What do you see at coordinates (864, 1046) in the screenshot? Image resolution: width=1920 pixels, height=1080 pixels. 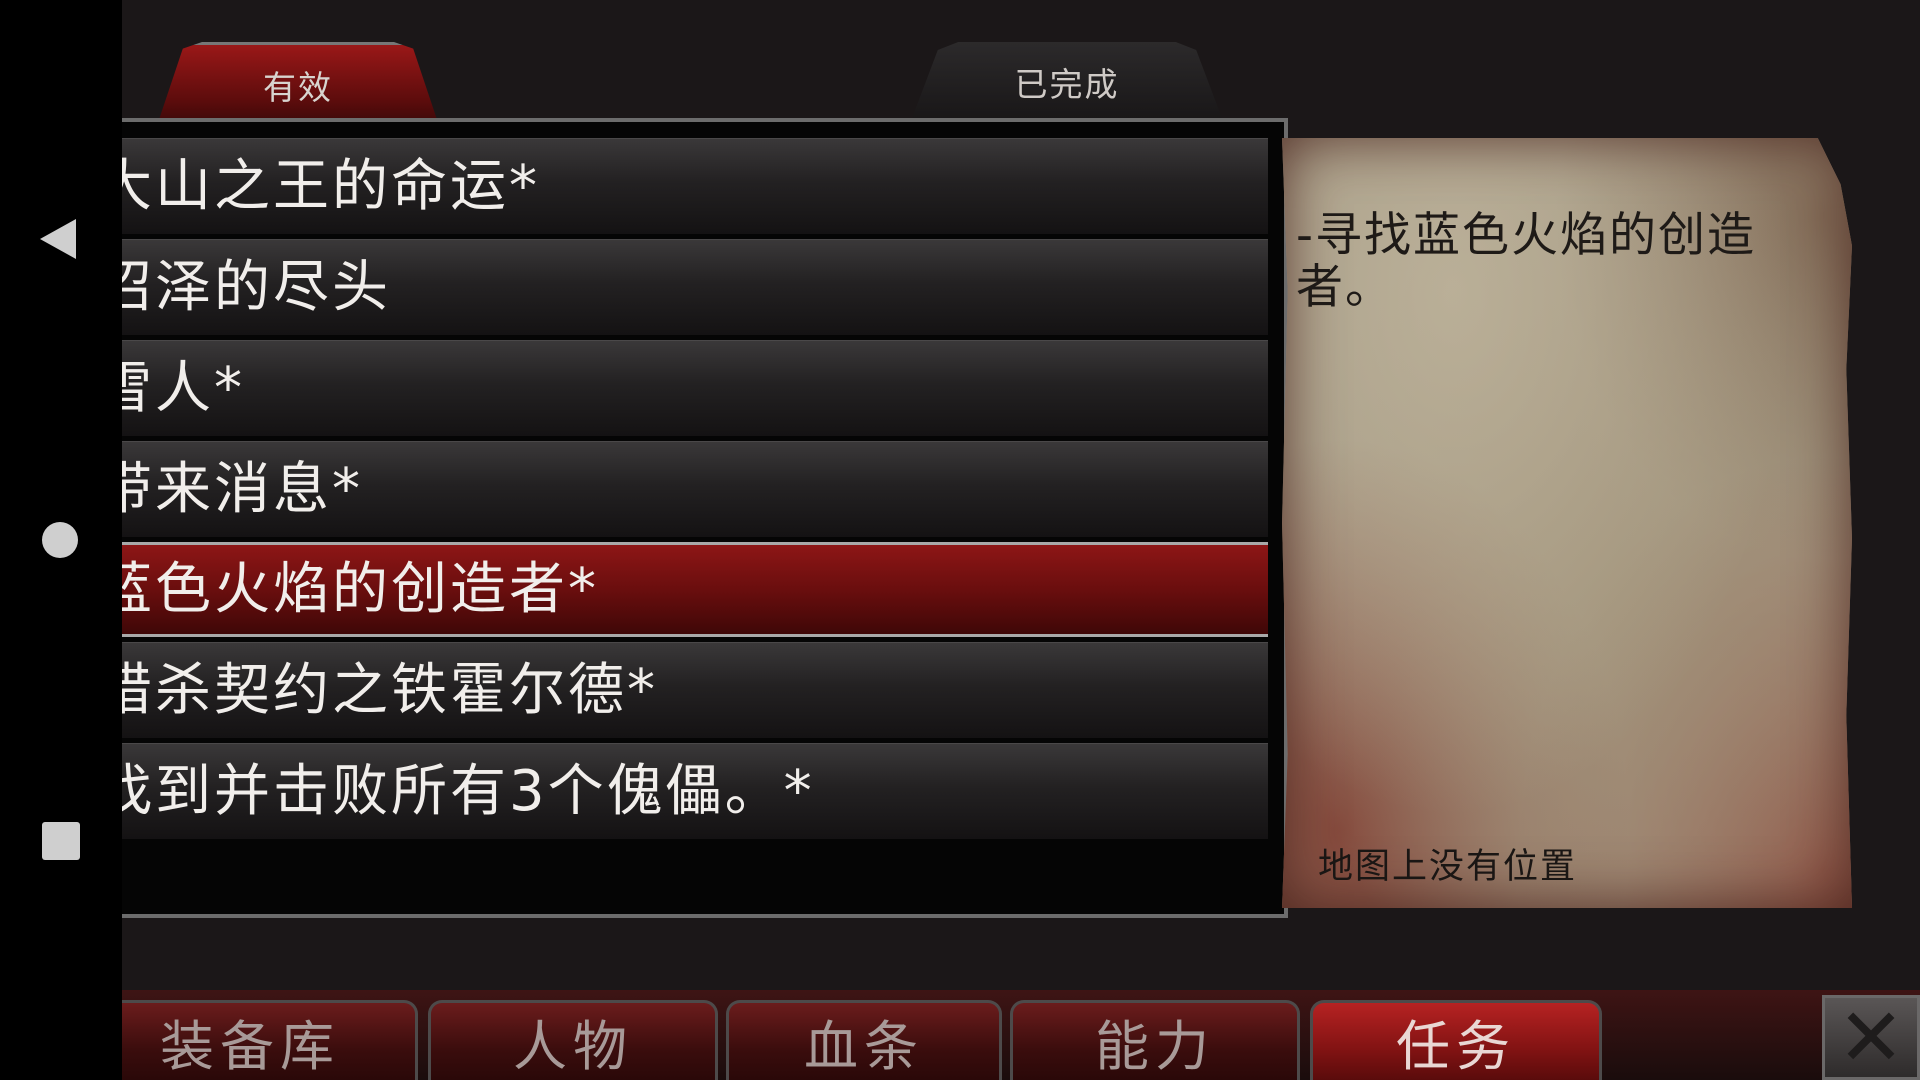 I see `tab-health-label: 血条` at bounding box center [864, 1046].